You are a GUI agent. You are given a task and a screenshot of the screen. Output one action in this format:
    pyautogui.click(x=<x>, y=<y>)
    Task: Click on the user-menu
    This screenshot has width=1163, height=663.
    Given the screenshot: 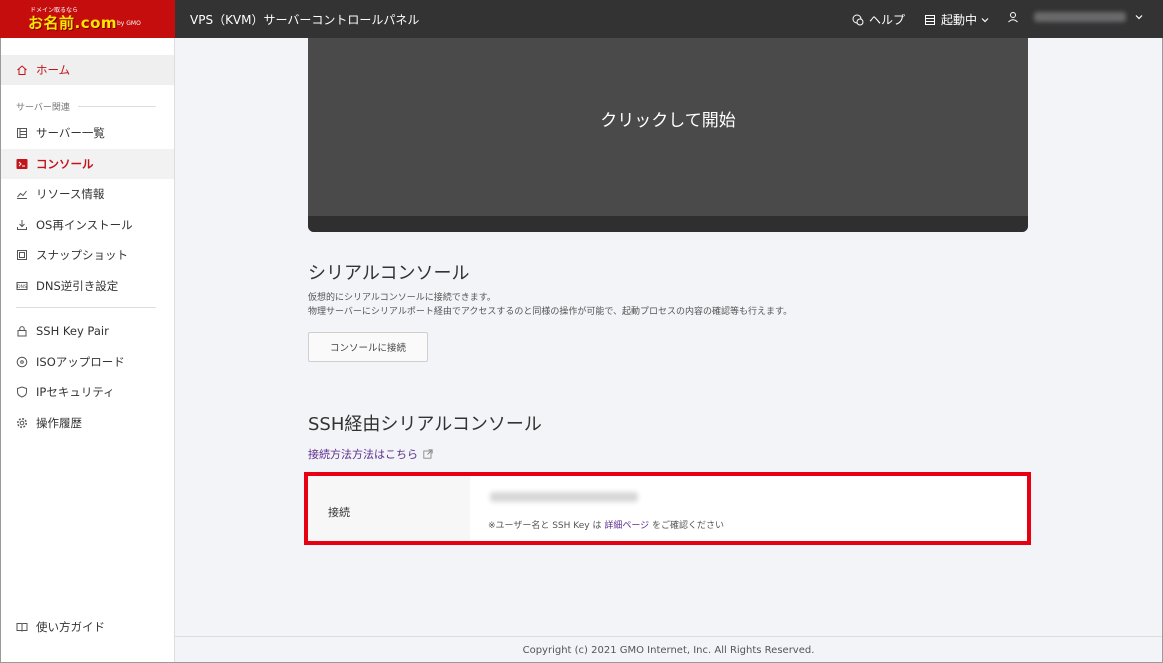 What is the action you would take?
    pyautogui.click(x=1075, y=17)
    